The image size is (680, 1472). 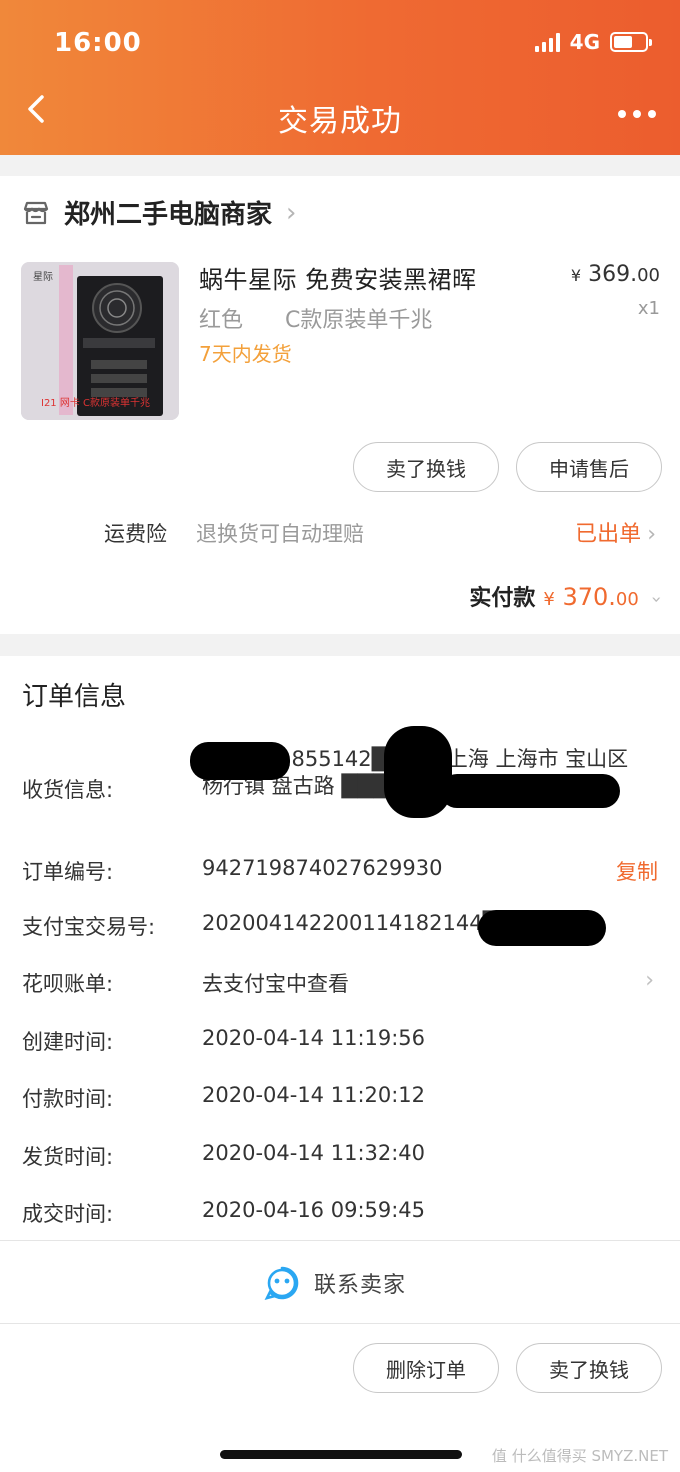 I want to click on contact-seller-button: 联系卖家, so click(x=335, y=1283).